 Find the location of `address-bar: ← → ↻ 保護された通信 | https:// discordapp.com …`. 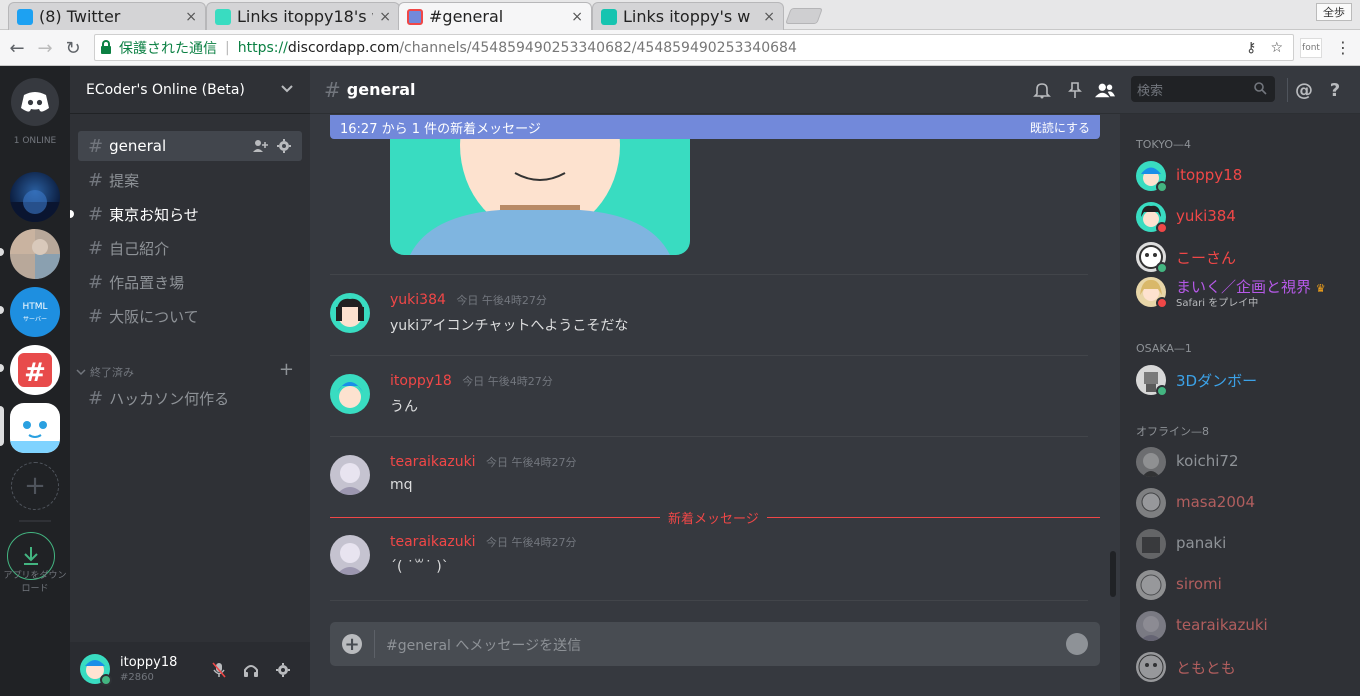

address-bar: ← → ↻ 保護された通信 | https:// discordapp.com … is located at coordinates (680, 48).